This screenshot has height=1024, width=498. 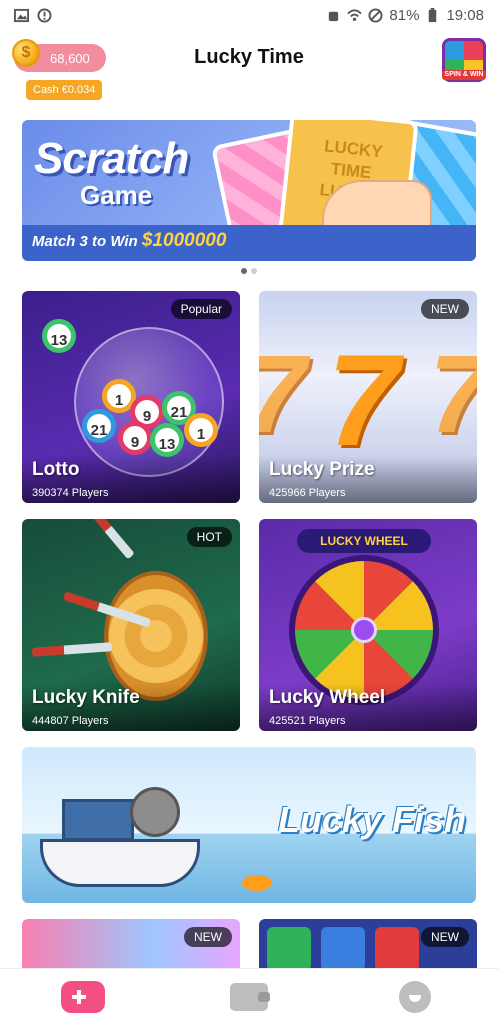 What do you see at coordinates (249, 271) in the screenshot?
I see `banner-pagination` at bounding box center [249, 271].